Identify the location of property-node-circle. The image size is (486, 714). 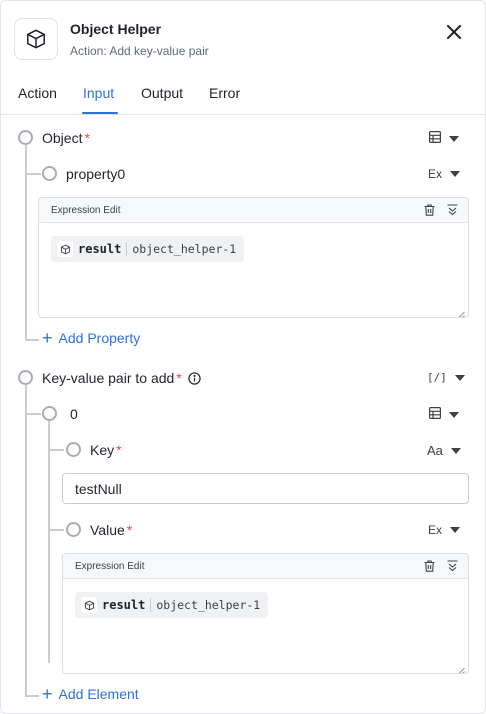
(49, 173).